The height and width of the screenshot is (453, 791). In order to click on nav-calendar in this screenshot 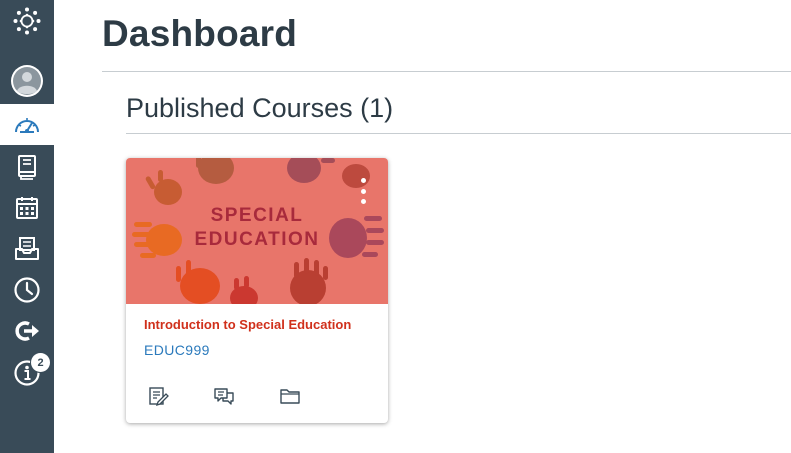, I will do `click(27, 207)`.